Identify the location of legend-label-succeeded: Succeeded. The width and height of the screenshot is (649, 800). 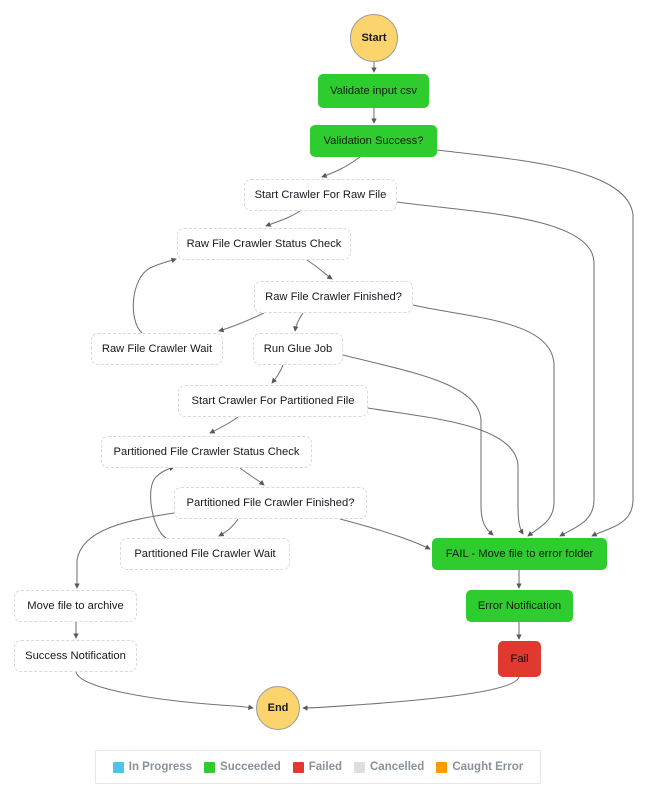
(250, 767).